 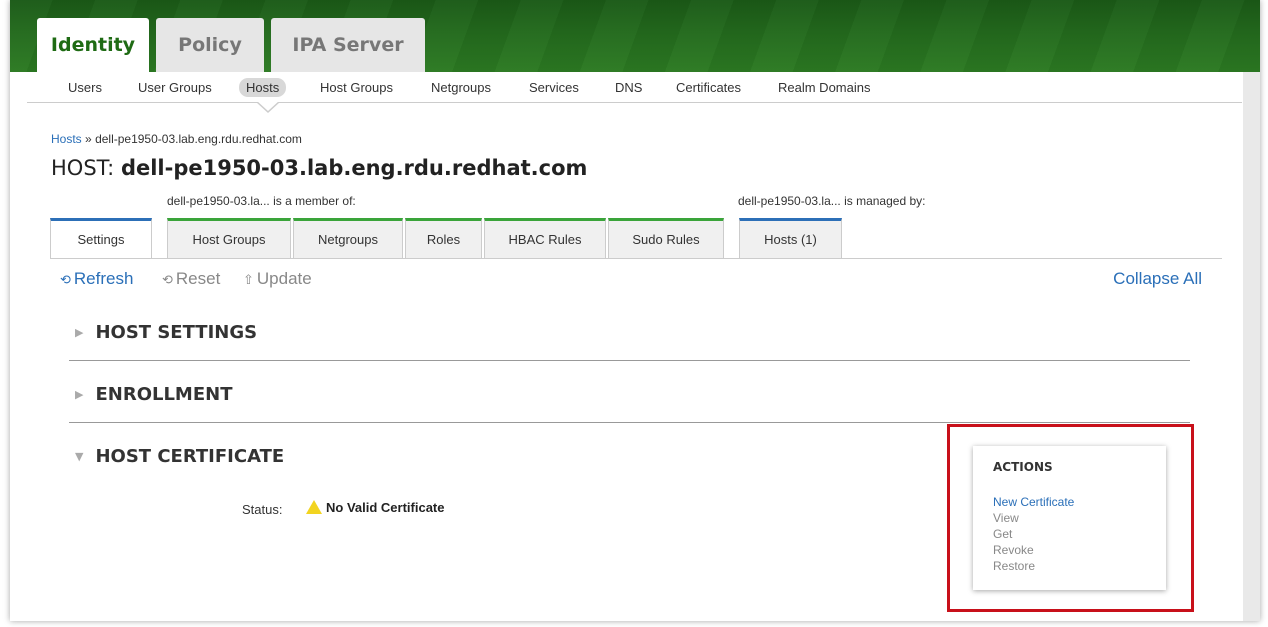 I want to click on reset-button: ⟲ Reset, so click(x=191, y=279).